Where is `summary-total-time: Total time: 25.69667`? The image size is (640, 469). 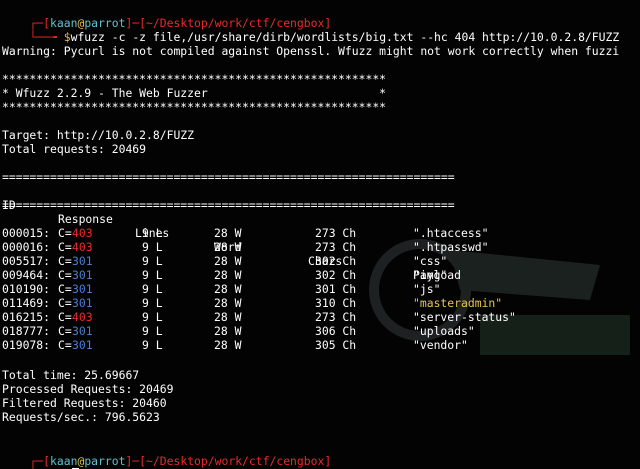
summary-total-time: Total time: 25.69667 is located at coordinates (71, 375).